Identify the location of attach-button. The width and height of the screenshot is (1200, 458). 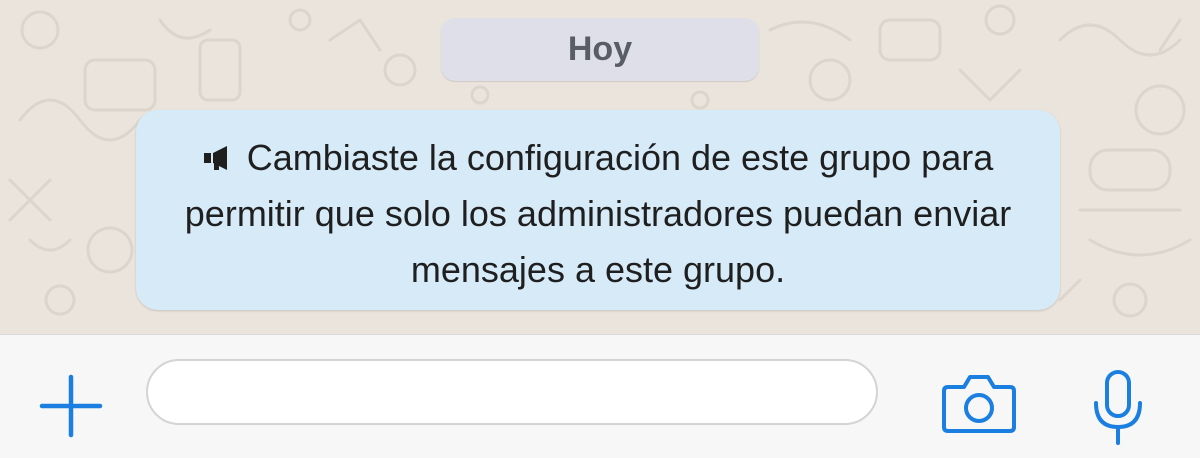
(71, 406).